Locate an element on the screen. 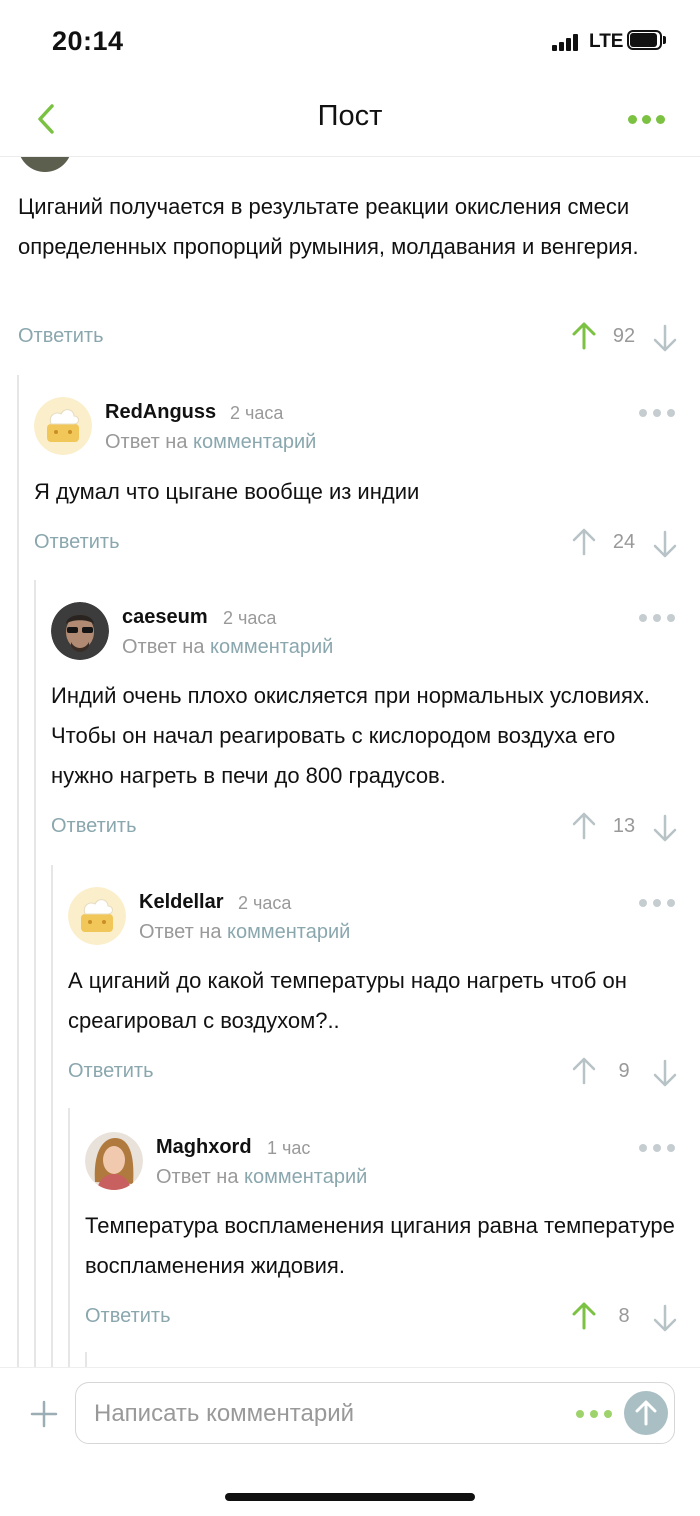 Image resolution: width=700 pixels, height=1516 pixels. comment-author: Keldellar is located at coordinates (181, 902).